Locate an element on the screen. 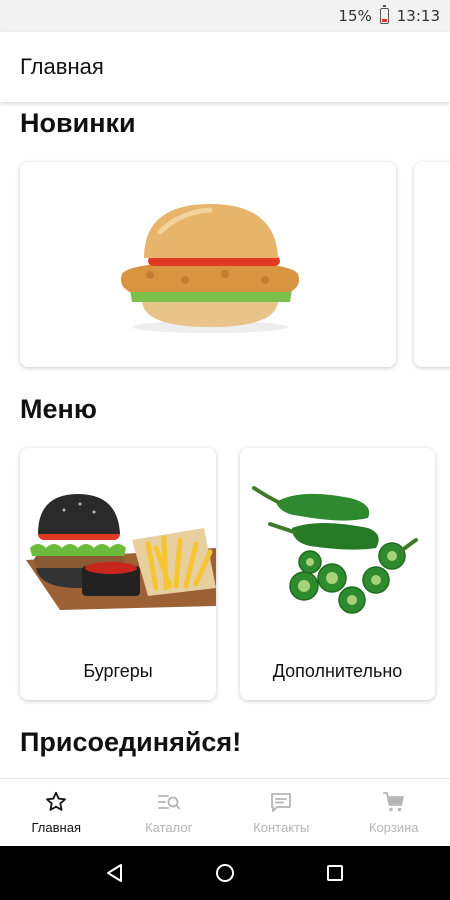 The image size is (450, 900). battery-percent: 15% is located at coordinates (355, 16).